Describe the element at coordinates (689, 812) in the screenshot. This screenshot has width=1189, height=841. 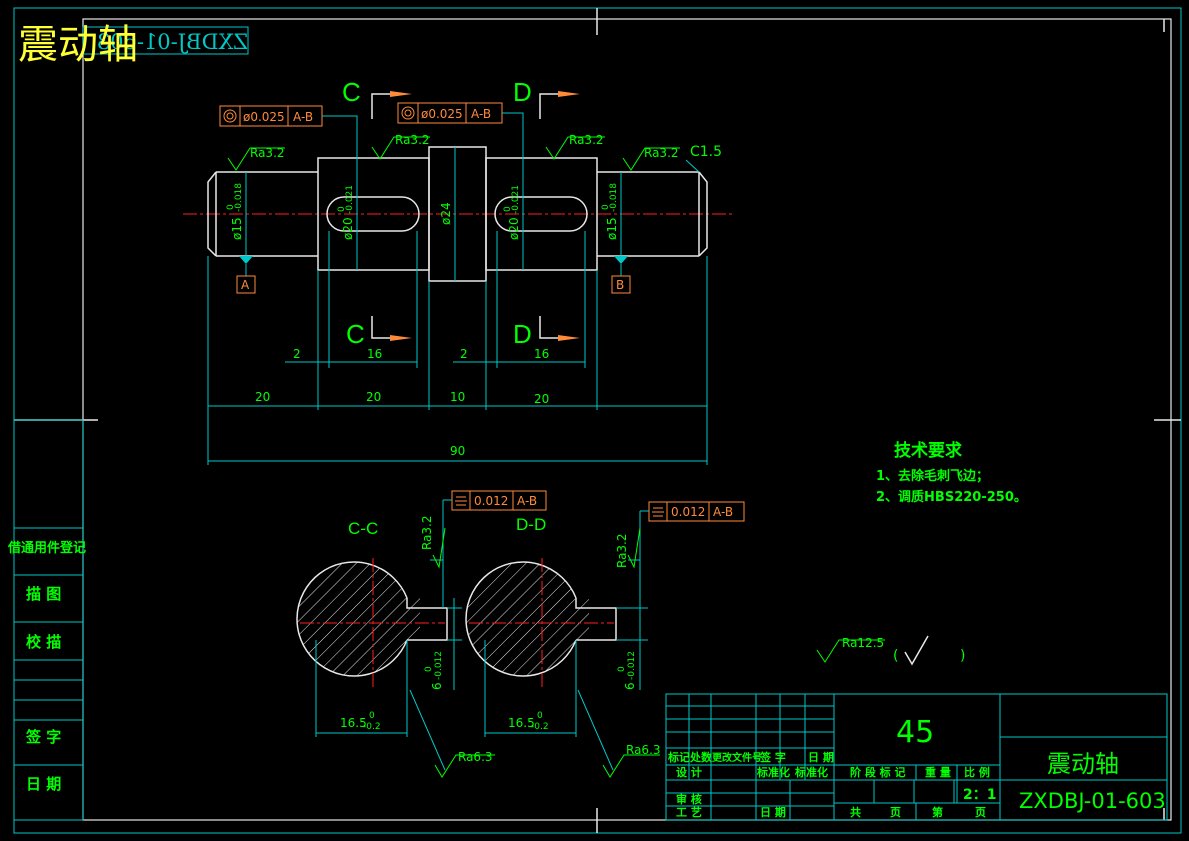
I see `tb-process: 工 艺` at that location.